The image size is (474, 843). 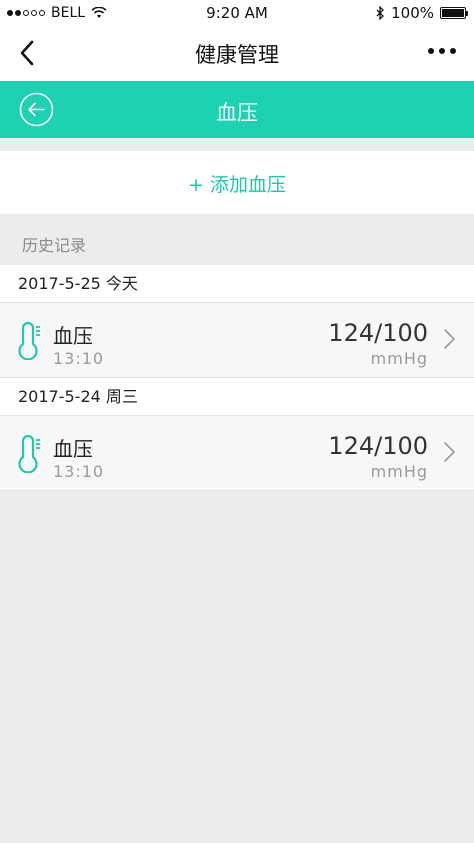 What do you see at coordinates (454, 13) in the screenshot?
I see `battery-icon` at bounding box center [454, 13].